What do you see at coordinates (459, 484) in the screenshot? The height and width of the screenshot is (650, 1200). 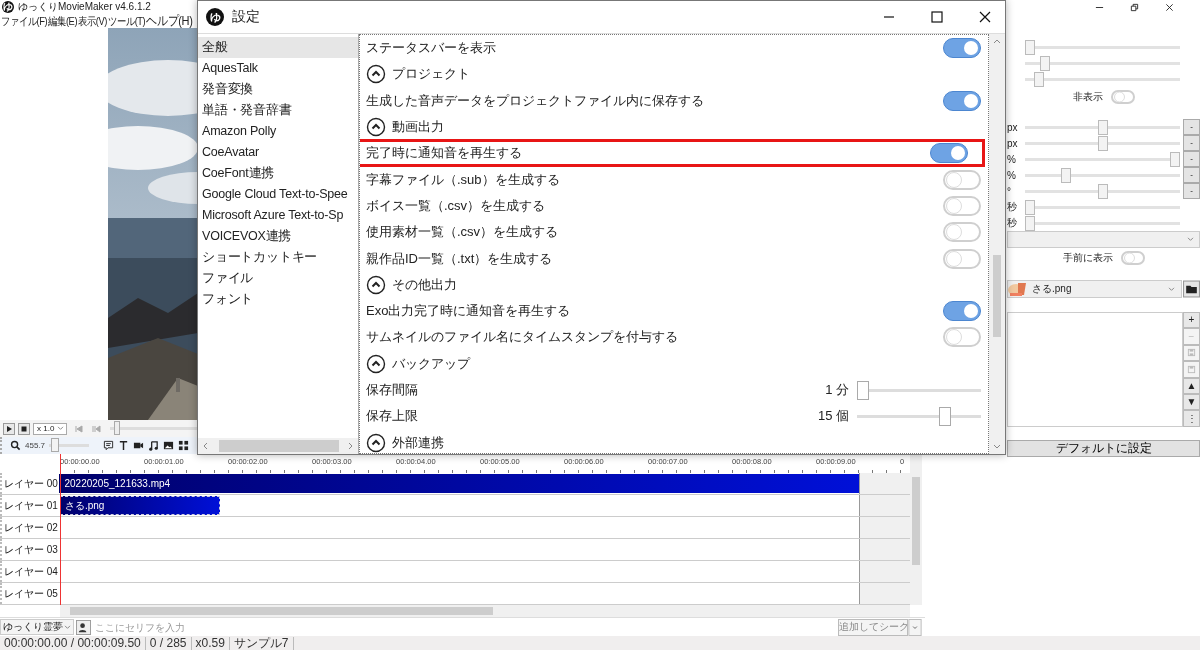 I see `timeline-clip: 20220205_121633.mp4` at bounding box center [459, 484].